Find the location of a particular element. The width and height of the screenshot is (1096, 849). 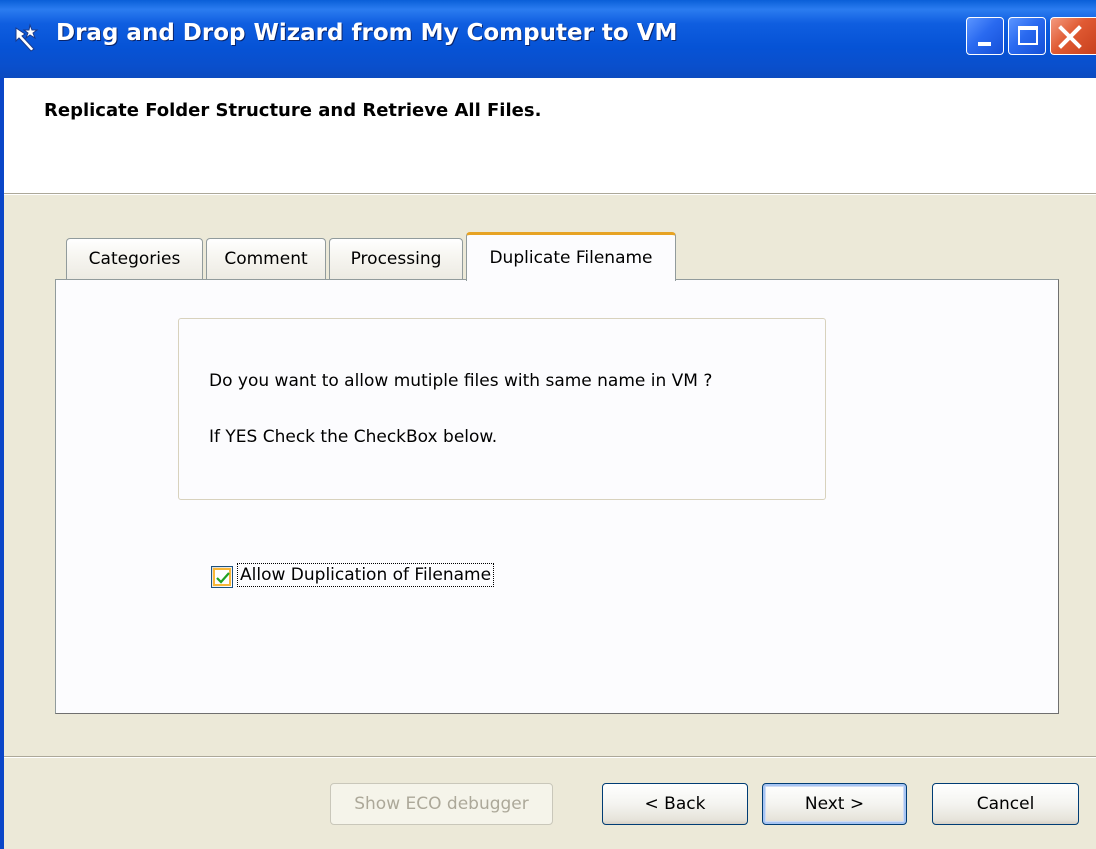

maximize-icon is located at coordinates (1028, 35).